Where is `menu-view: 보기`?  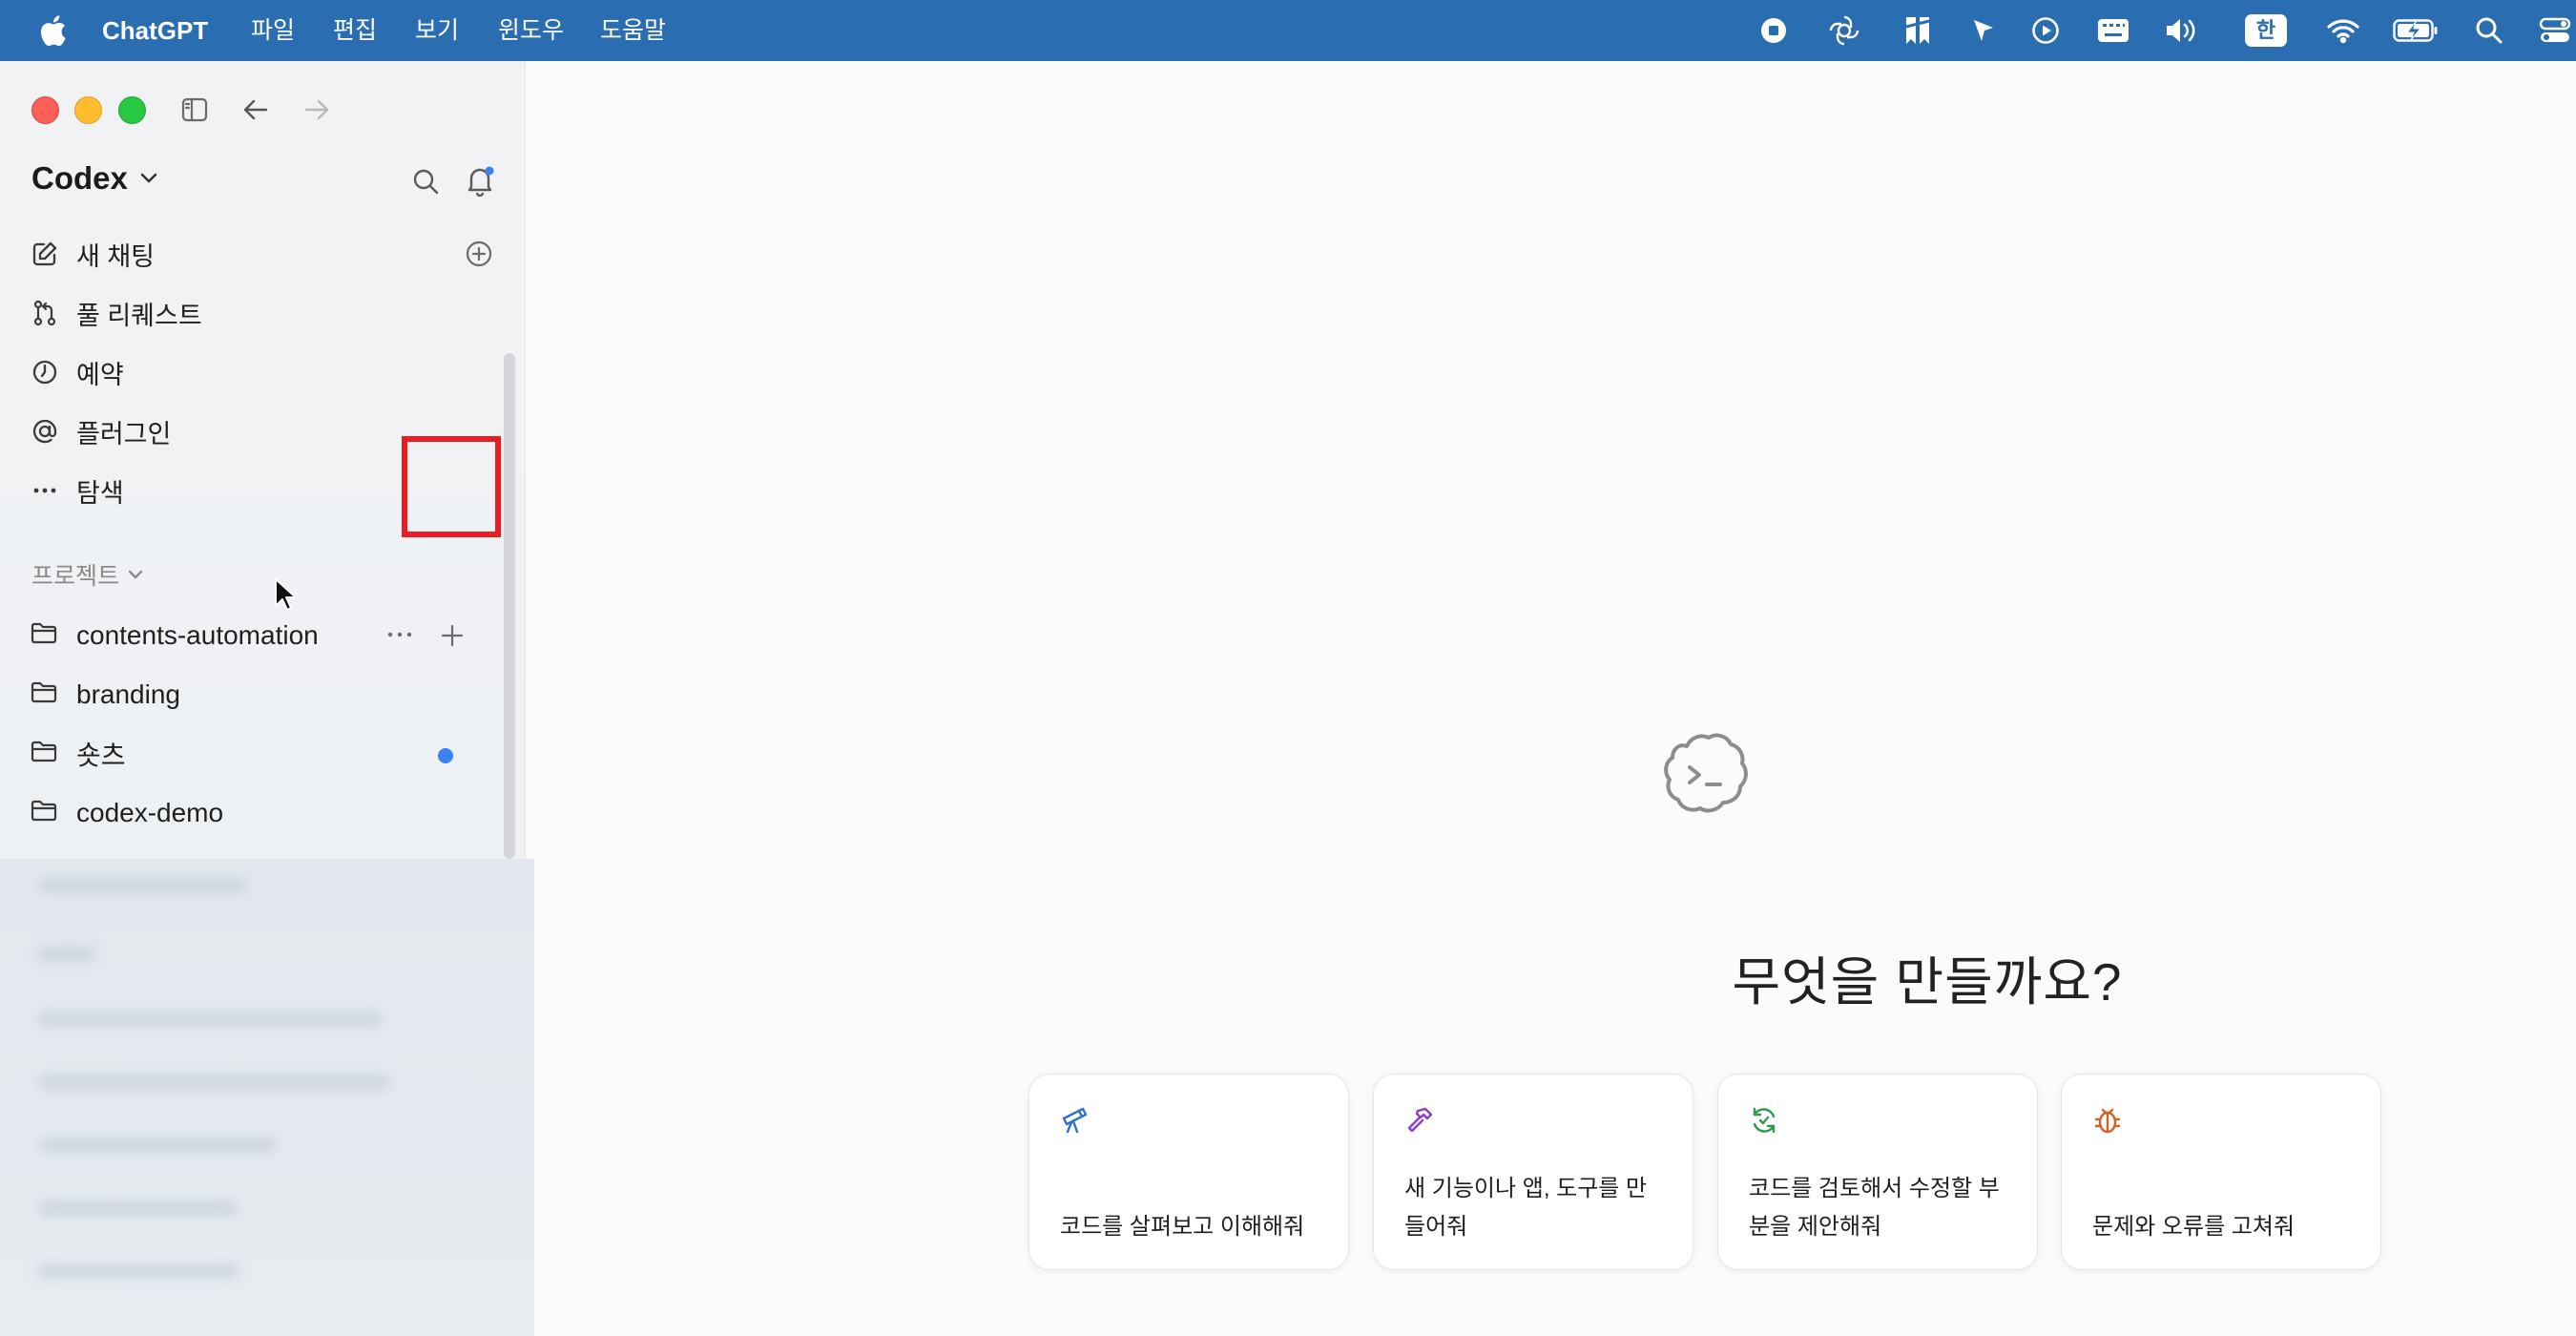
menu-view: 보기 is located at coordinates (437, 30).